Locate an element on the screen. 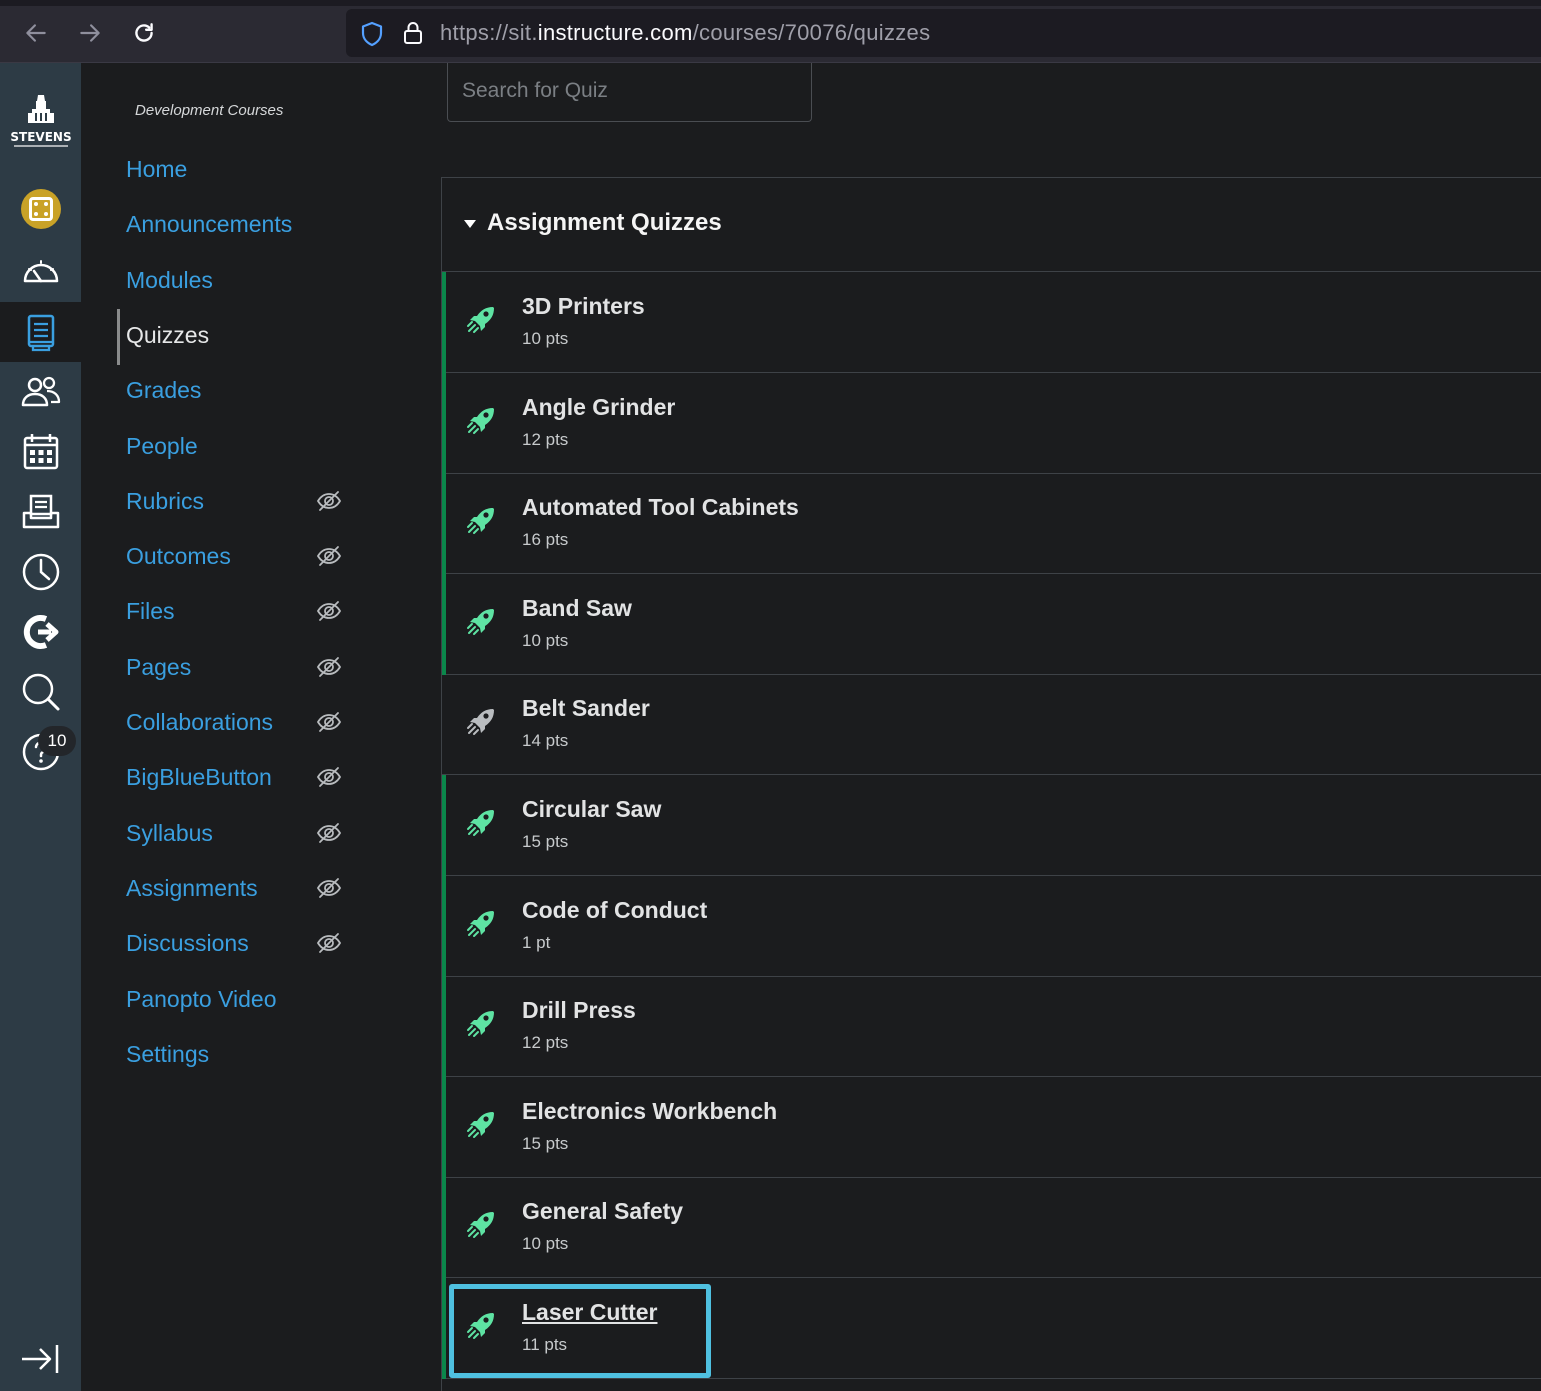  course-nav-item-grades: Grades is located at coordinates (276, 390).